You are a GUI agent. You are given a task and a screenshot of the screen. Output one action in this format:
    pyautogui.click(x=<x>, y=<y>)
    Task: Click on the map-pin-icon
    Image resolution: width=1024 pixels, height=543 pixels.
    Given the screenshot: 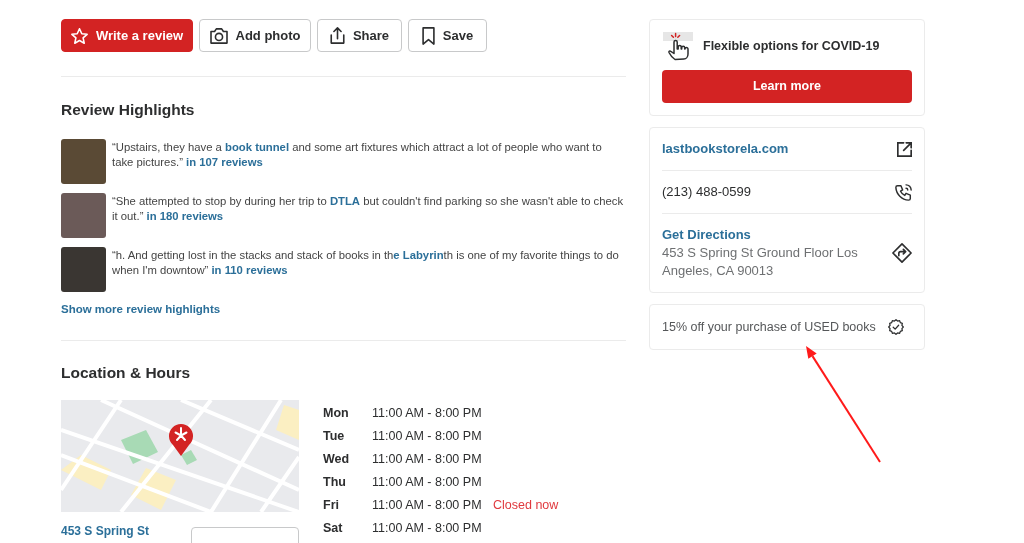 What is the action you would take?
    pyautogui.click(x=181, y=439)
    